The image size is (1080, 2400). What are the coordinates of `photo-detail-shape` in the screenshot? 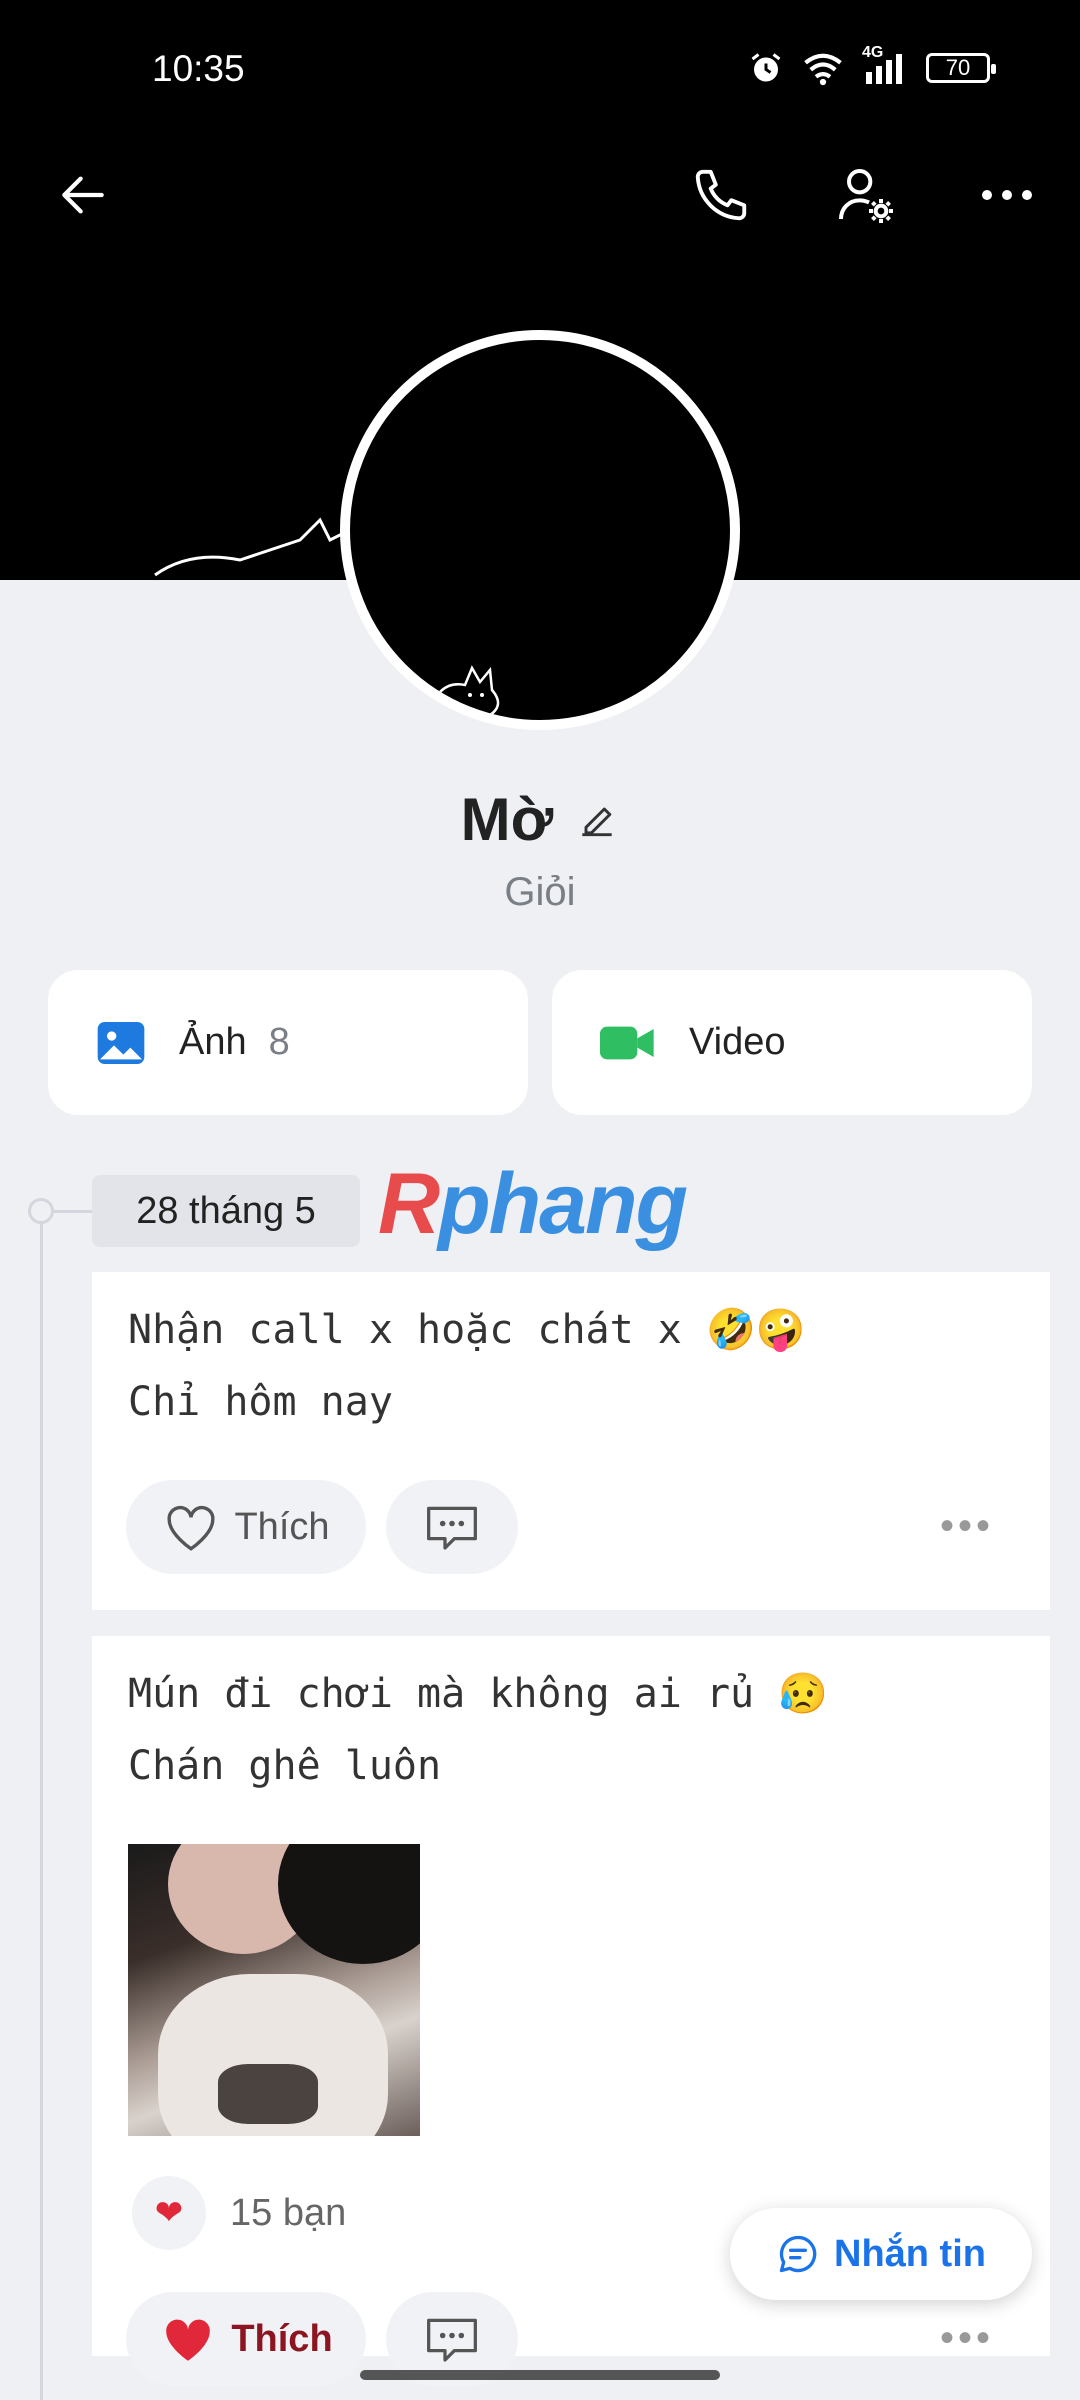 It's located at (268, 2094).